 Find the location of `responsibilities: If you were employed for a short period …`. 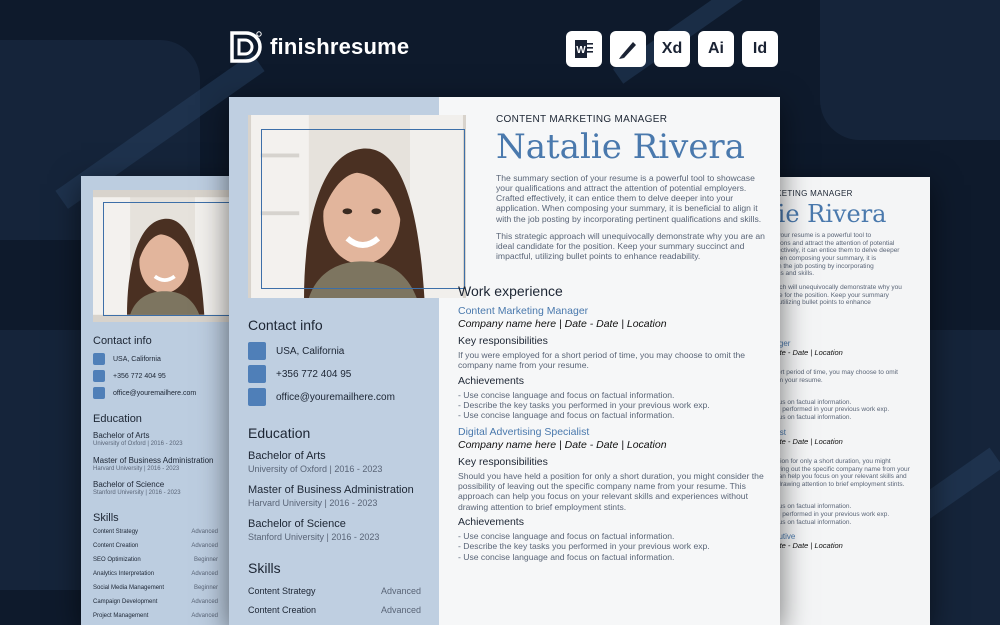

responsibilities: If you were employed for a short period … is located at coordinates (602, 360).